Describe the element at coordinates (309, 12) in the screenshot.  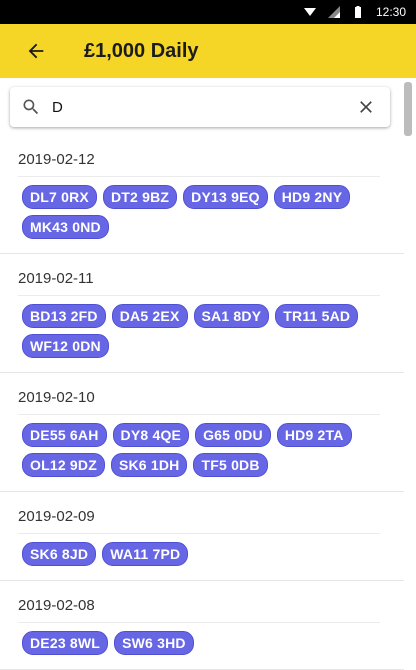
I see `wifi-icon` at that location.